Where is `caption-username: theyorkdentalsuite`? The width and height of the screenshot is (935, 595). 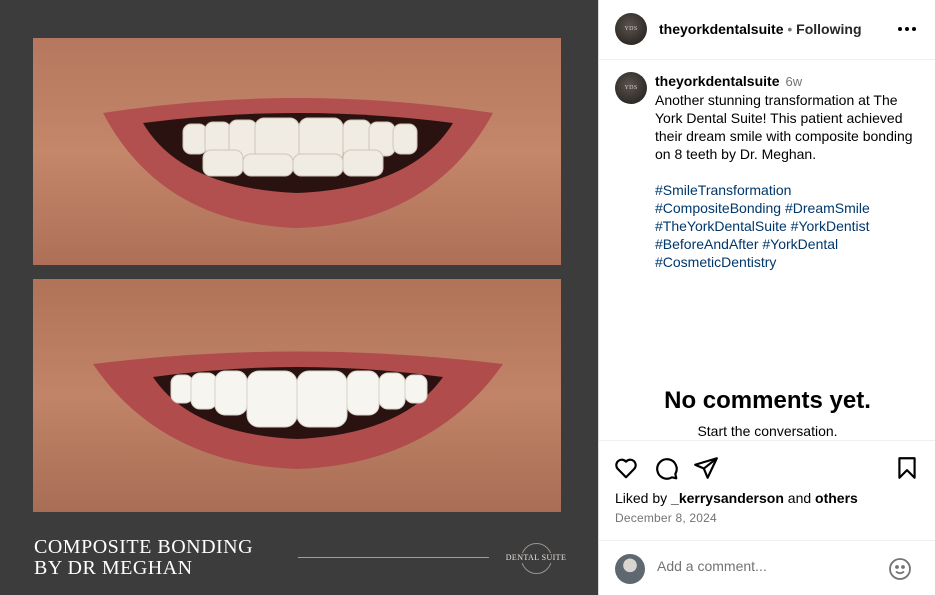
caption-username: theyorkdentalsuite is located at coordinates (717, 81).